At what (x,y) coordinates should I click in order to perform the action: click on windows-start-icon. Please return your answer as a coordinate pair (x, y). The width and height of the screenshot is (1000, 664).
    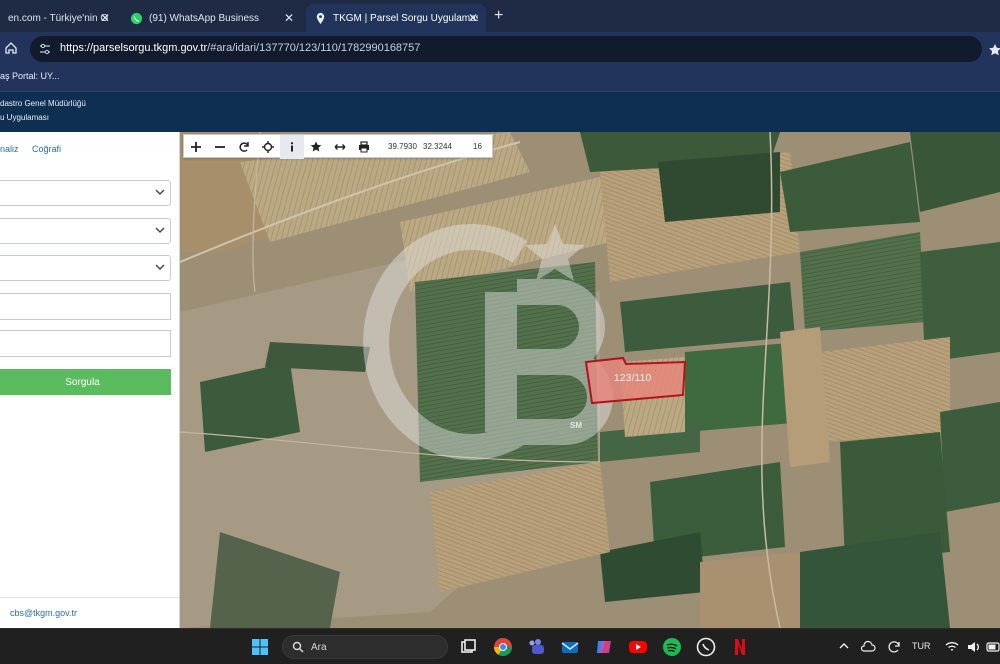
    Looking at the image, I should click on (260, 647).